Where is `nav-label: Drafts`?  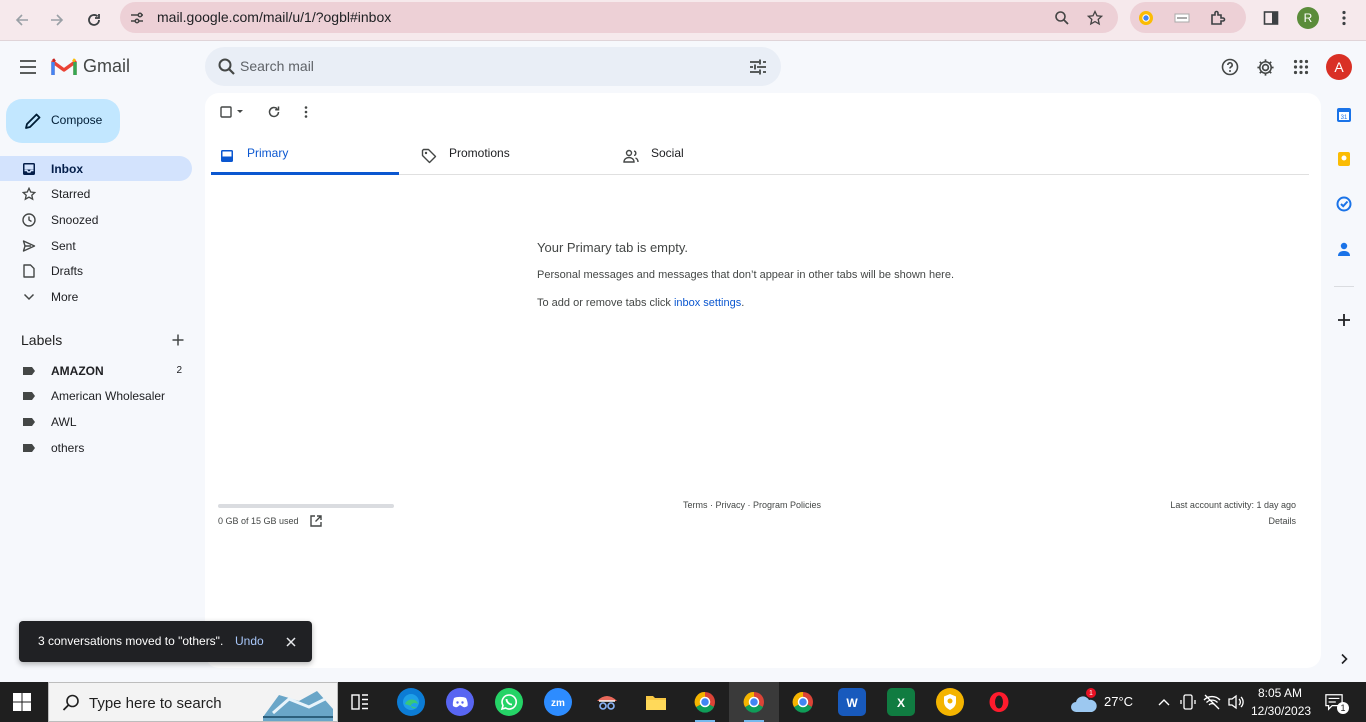 nav-label: Drafts is located at coordinates (67, 270).